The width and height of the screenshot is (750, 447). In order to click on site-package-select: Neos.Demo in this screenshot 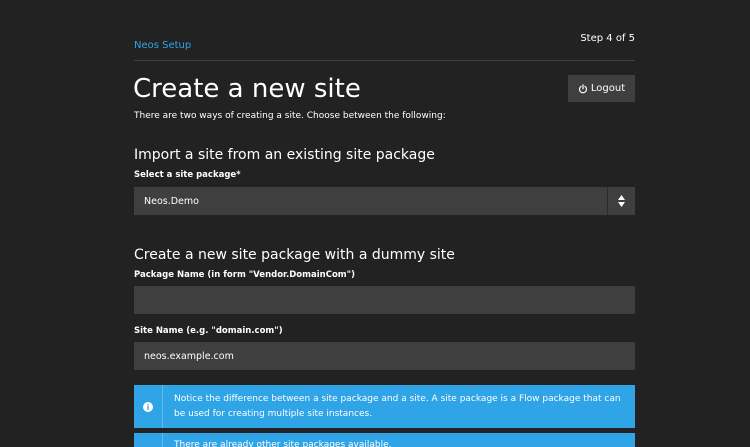, I will do `click(384, 201)`.